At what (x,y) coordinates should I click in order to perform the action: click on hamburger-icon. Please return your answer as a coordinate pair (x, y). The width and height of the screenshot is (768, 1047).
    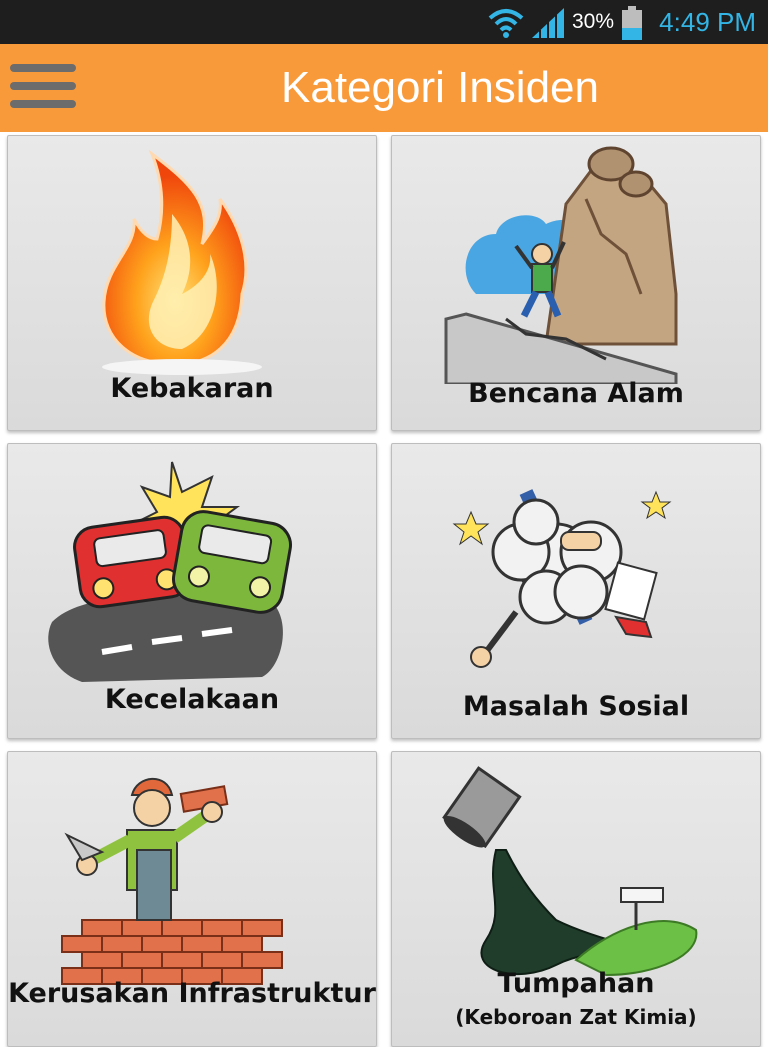
    Looking at the image, I should click on (43, 68).